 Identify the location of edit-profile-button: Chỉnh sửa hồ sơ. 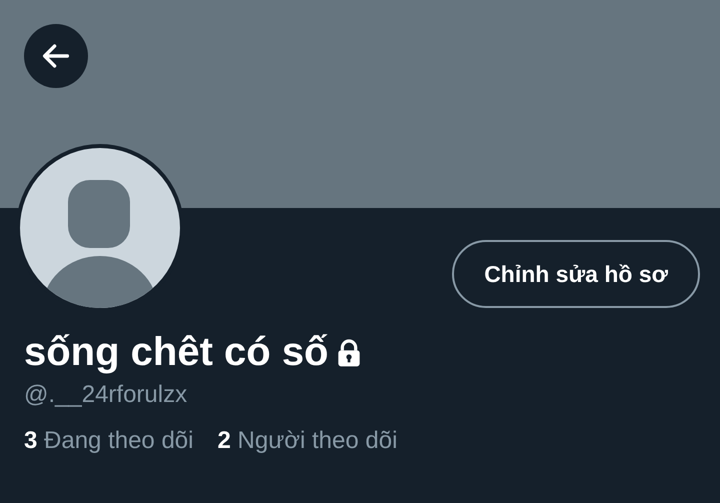
(576, 274).